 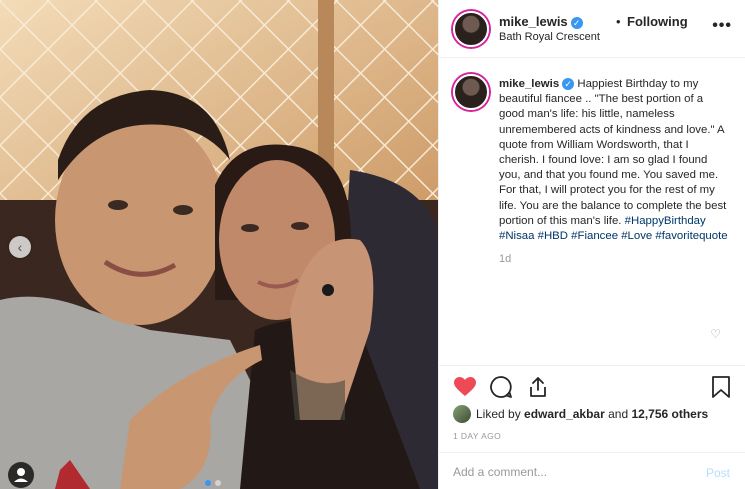 I want to click on caption-time: 1d, so click(x=505, y=259).